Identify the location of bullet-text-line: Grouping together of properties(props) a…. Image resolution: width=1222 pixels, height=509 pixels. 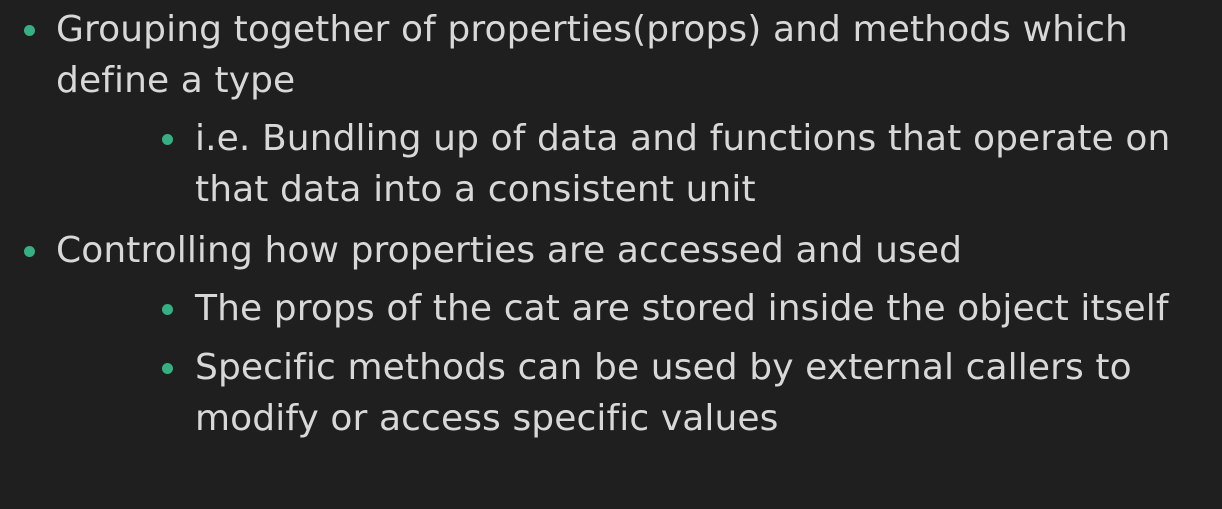
(592, 29).